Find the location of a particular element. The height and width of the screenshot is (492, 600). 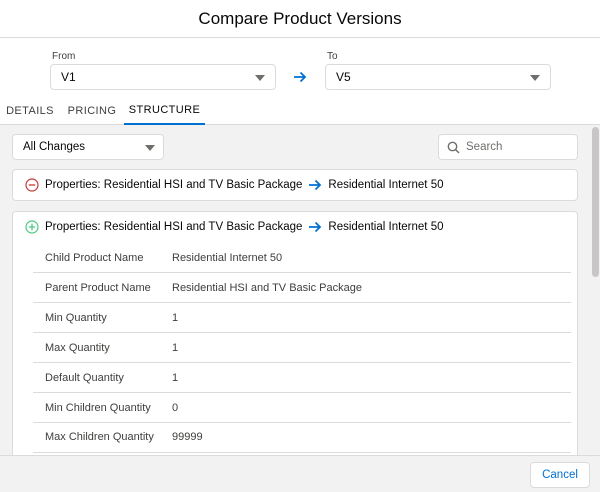

detail-row: Default Quantity 1 is located at coordinates (302, 378).